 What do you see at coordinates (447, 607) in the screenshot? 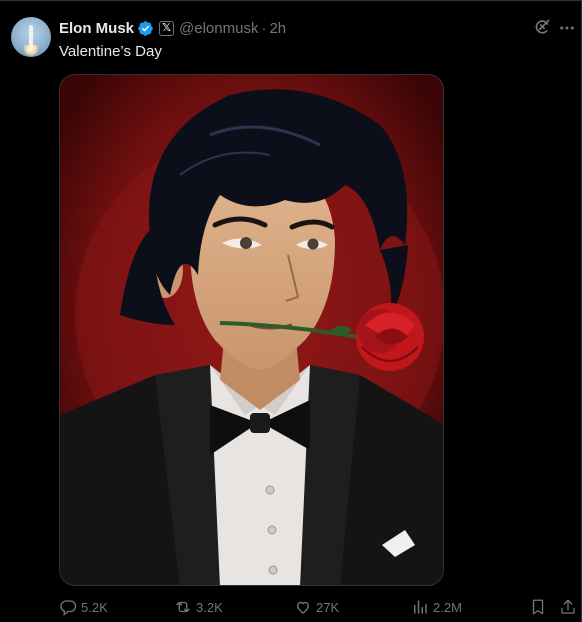
I see `views-count: 2.2M` at bounding box center [447, 607].